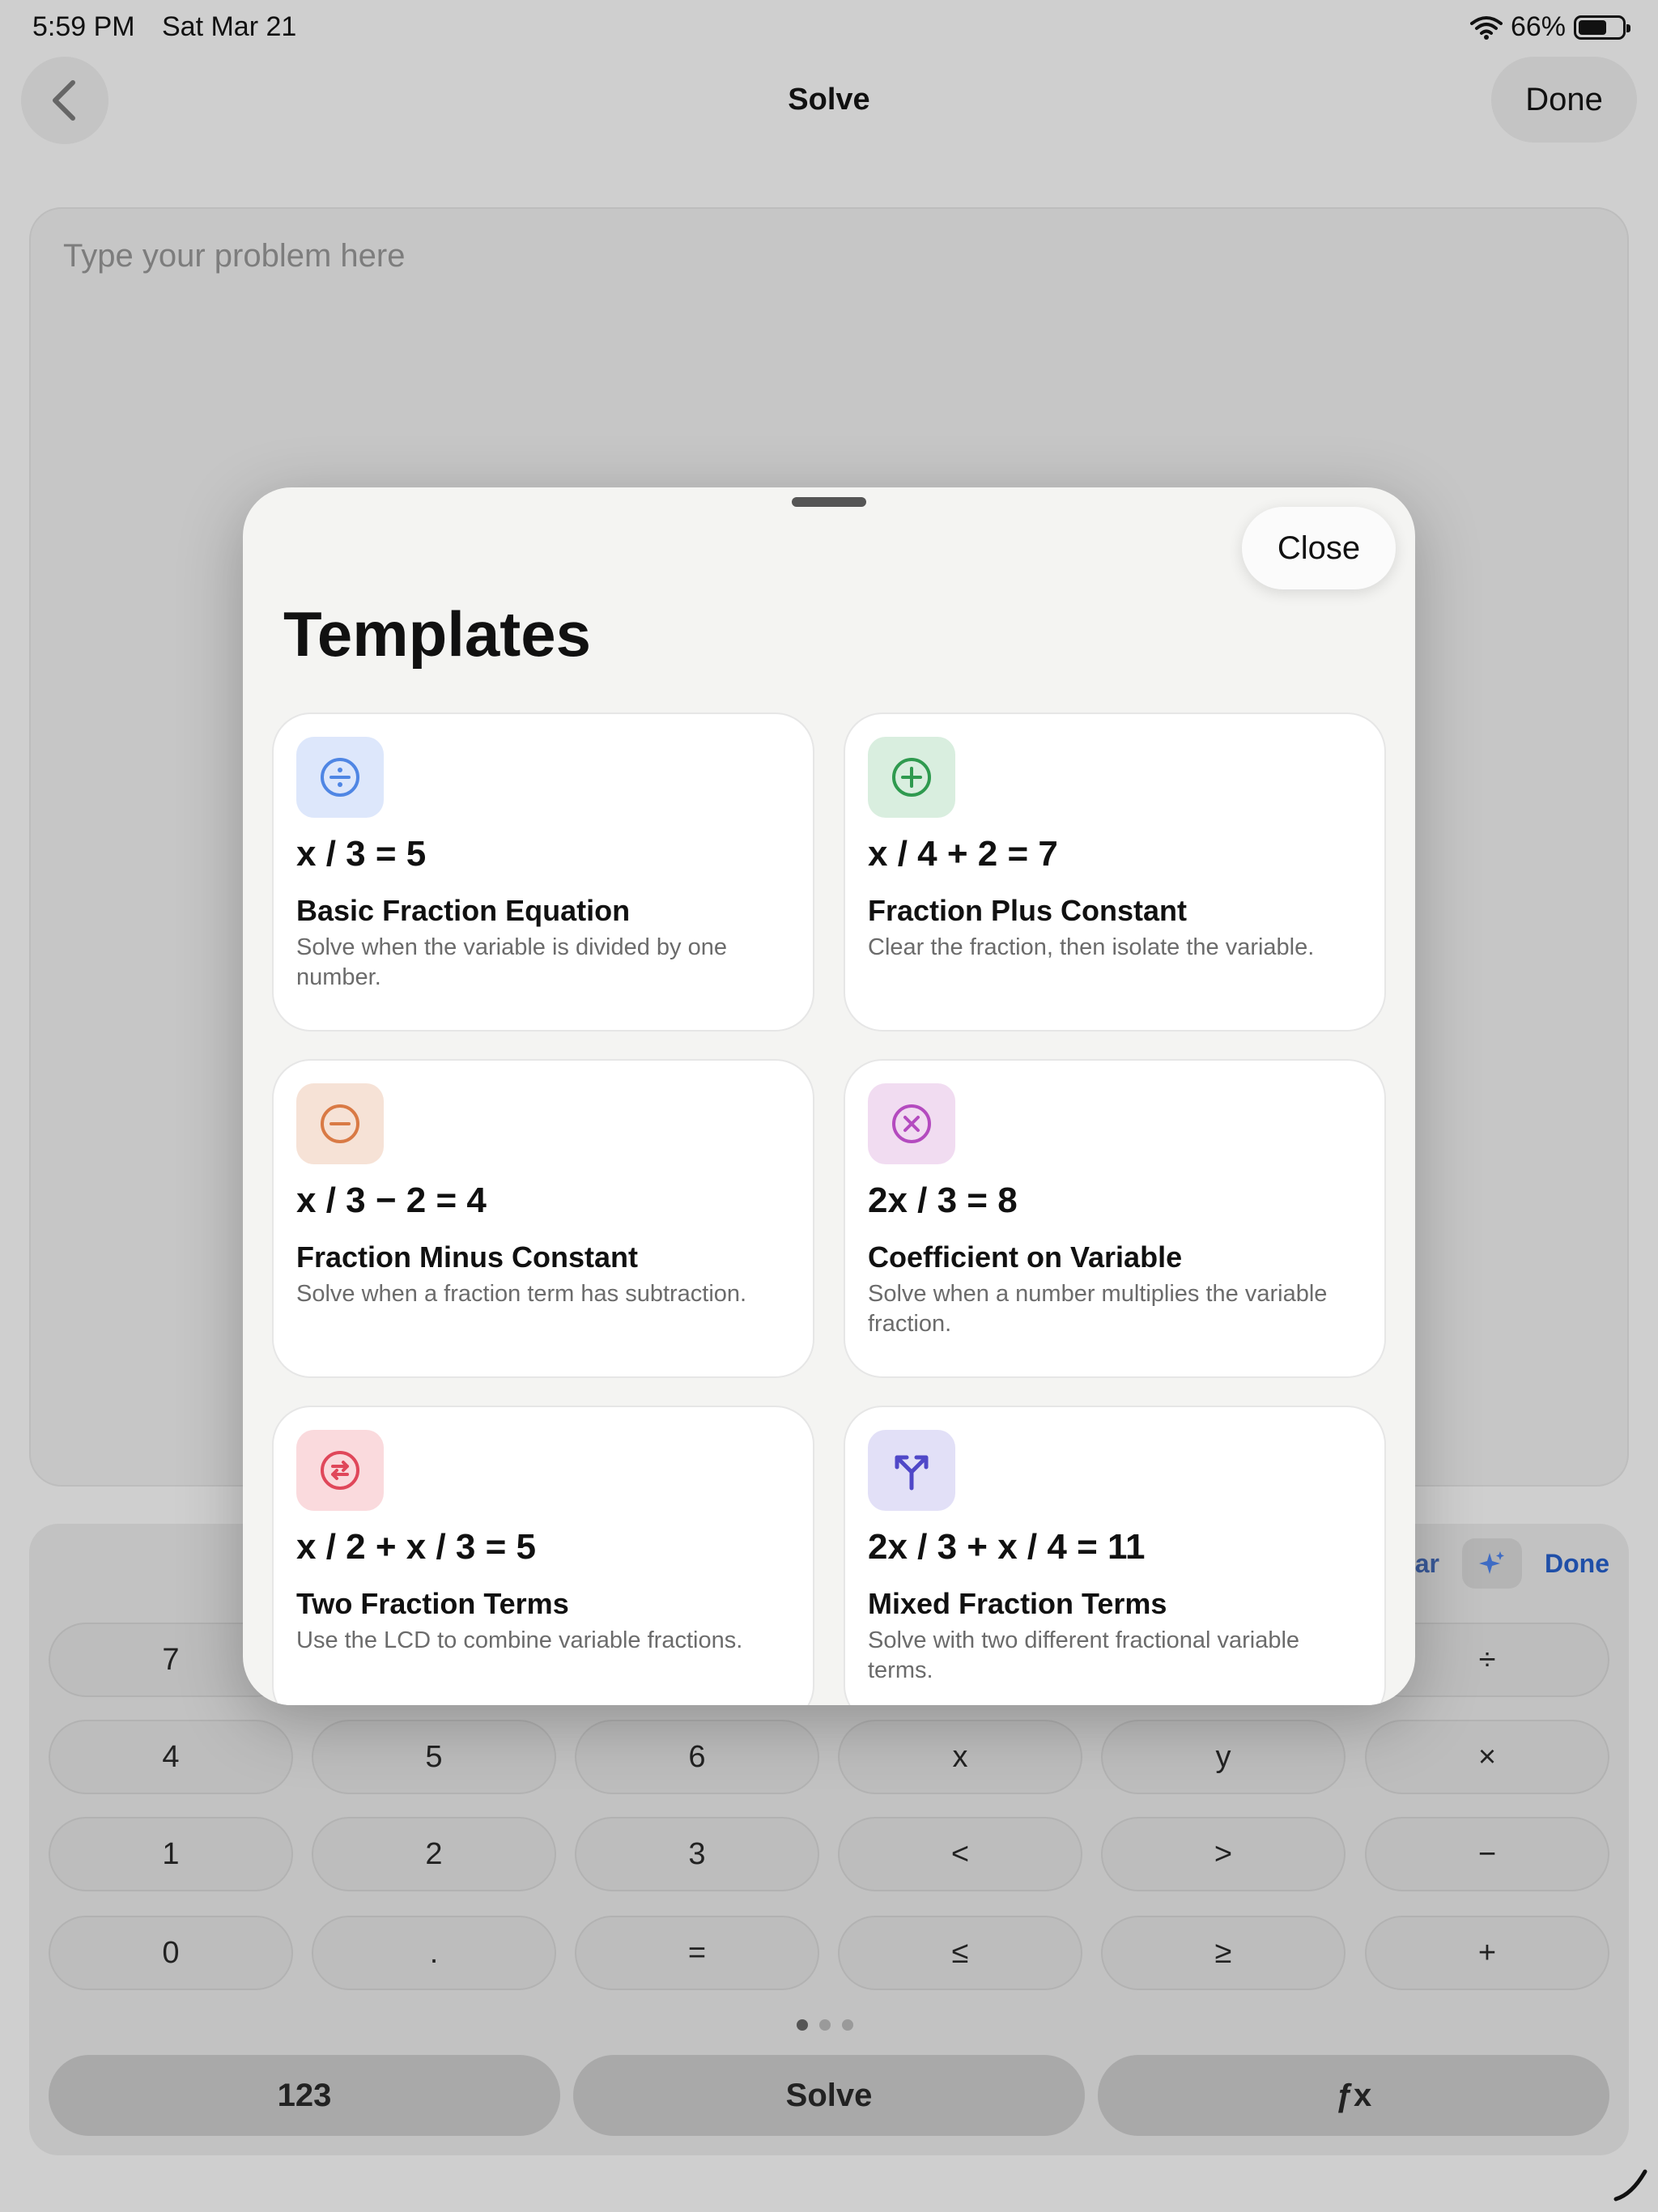 The width and height of the screenshot is (1658, 2212). What do you see at coordinates (963, 854) in the screenshot?
I see `template-equation: x / 4 + 2 = 7` at bounding box center [963, 854].